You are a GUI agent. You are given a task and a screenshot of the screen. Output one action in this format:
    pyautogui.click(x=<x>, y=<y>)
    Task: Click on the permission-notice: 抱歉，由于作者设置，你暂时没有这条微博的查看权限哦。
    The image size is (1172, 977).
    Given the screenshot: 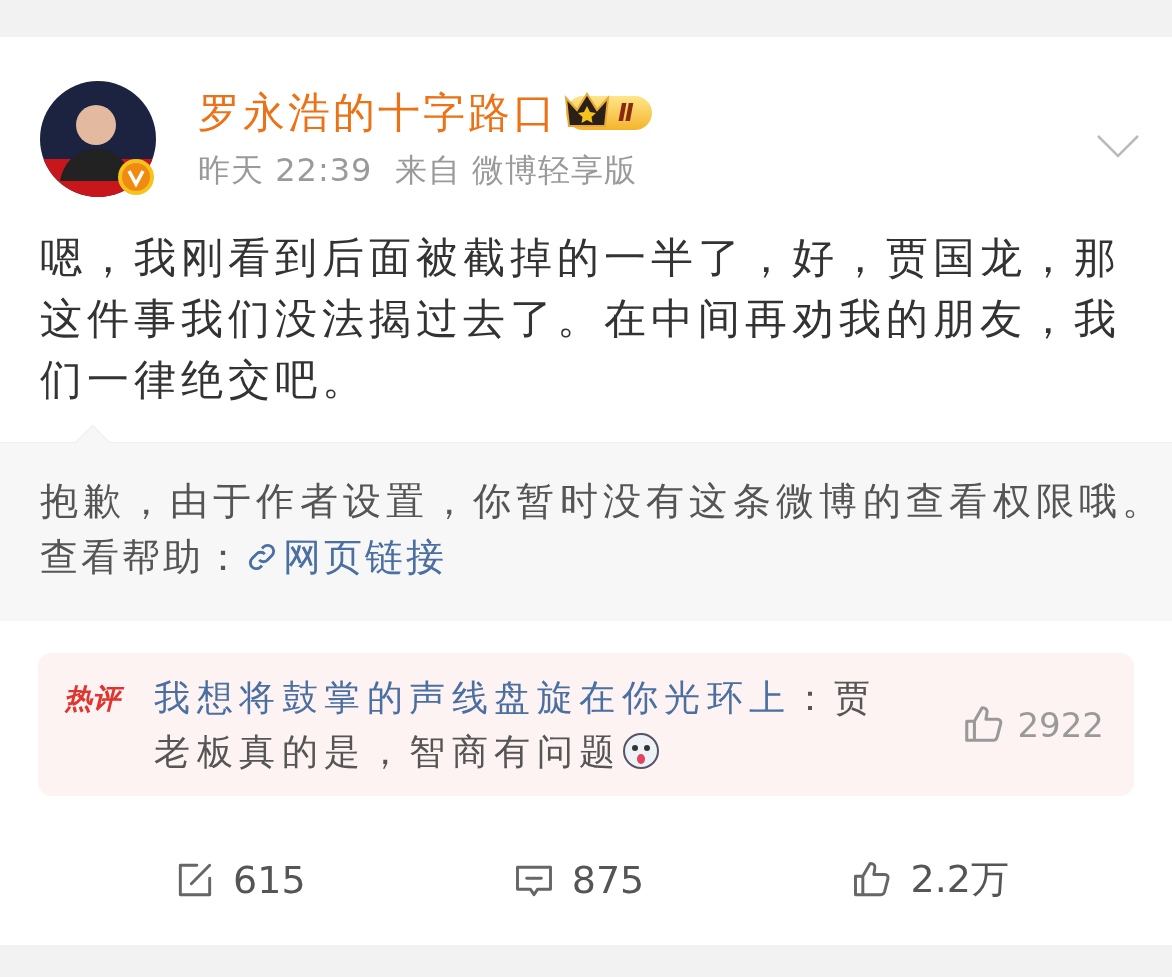 What is the action you would take?
    pyautogui.click(x=586, y=501)
    